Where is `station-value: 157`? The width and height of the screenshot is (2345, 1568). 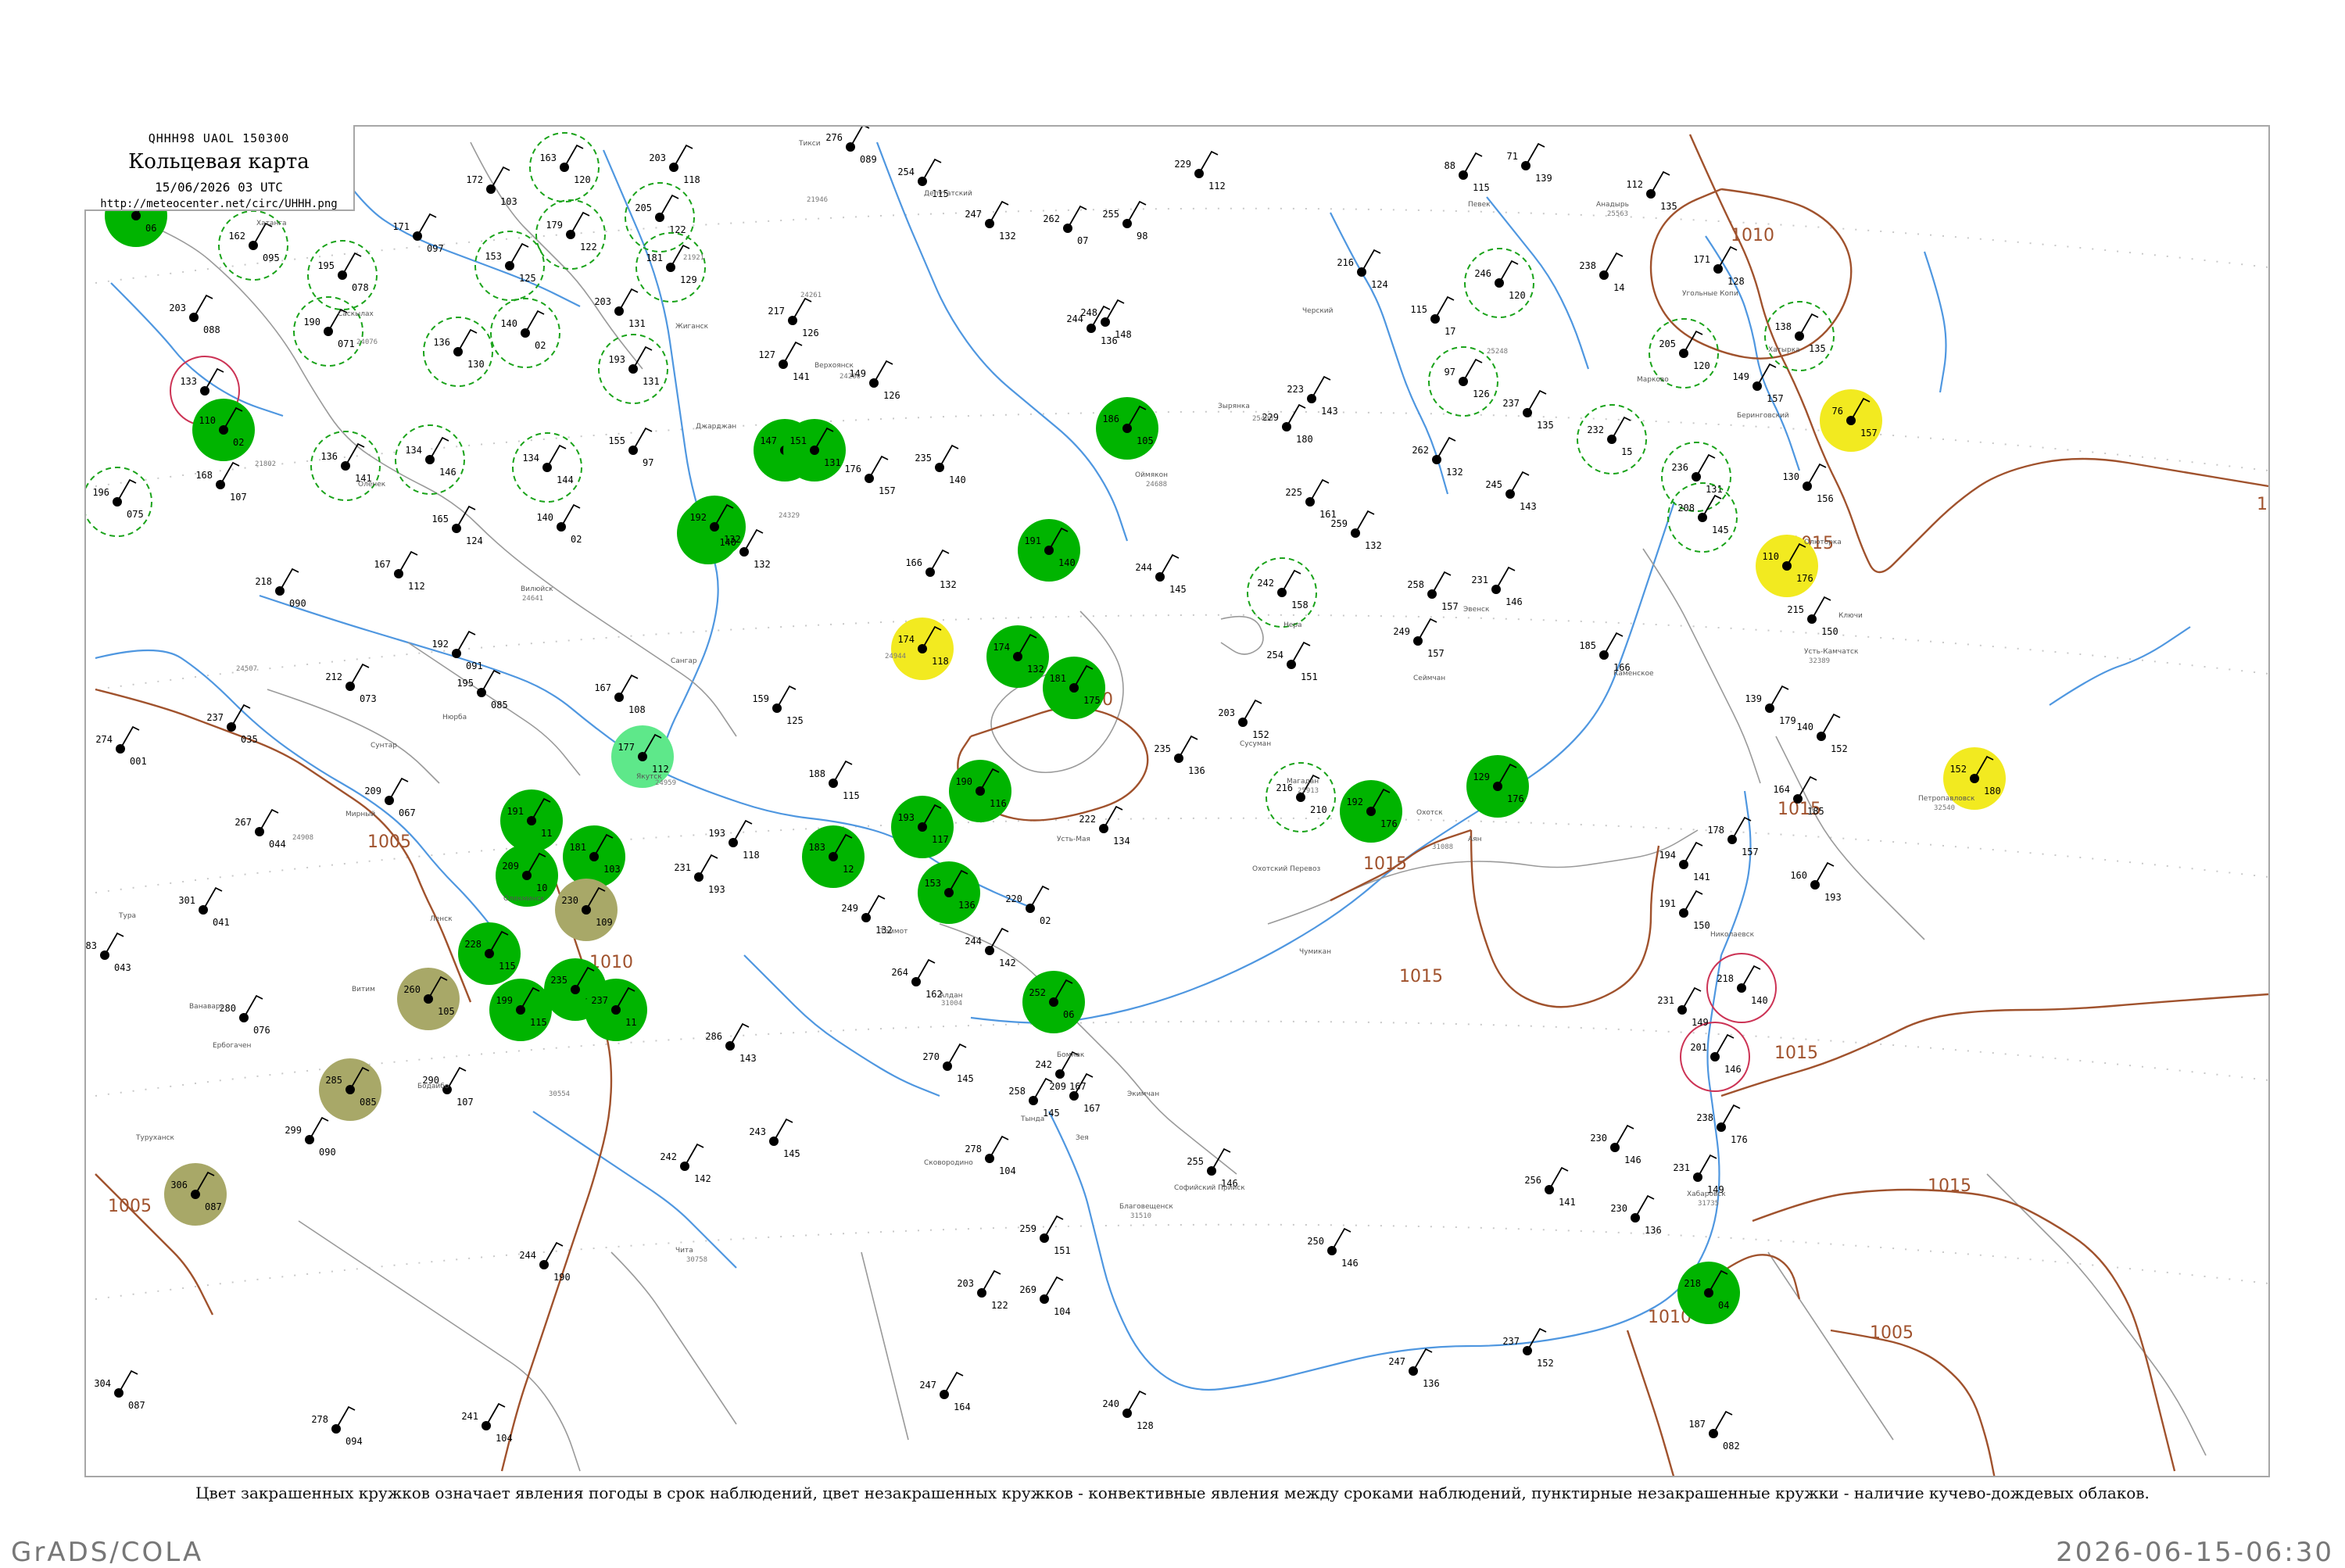
station-value: 157 is located at coordinates (1436, 653).